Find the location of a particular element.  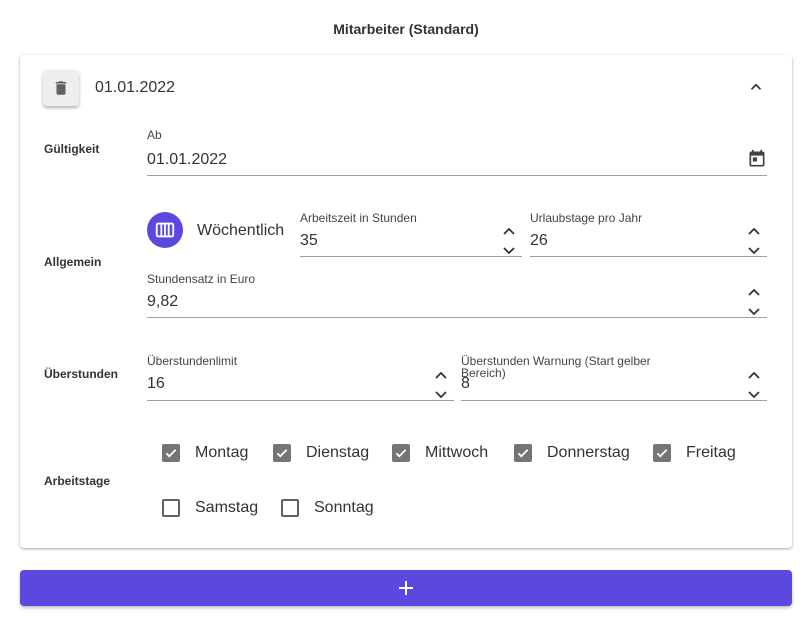

checkbox-label: Dienstag is located at coordinates (338, 452).